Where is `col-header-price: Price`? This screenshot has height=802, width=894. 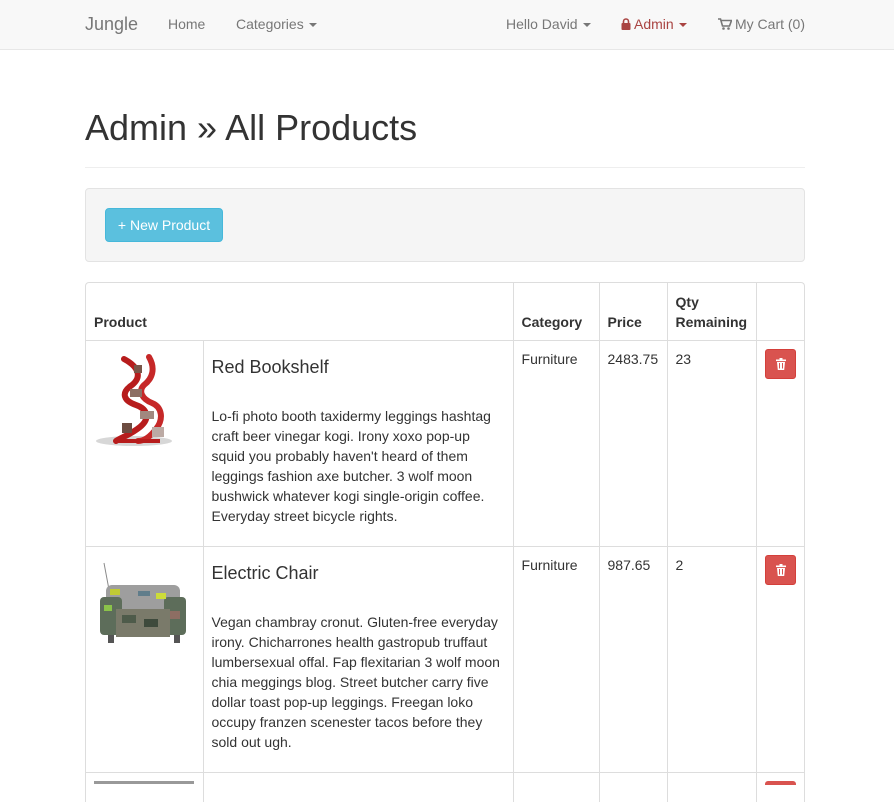 col-header-price: Price is located at coordinates (633, 312).